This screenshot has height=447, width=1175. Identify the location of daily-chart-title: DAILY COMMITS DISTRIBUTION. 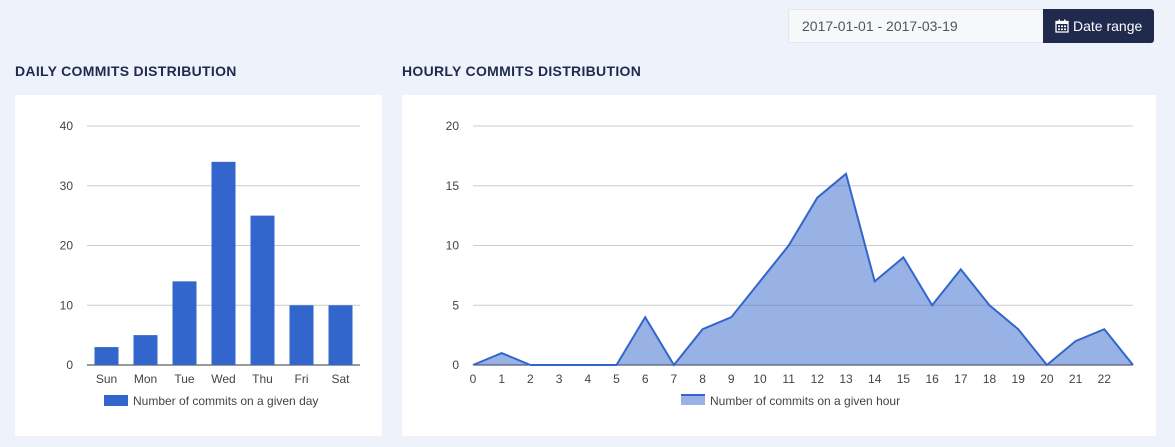
(126, 71).